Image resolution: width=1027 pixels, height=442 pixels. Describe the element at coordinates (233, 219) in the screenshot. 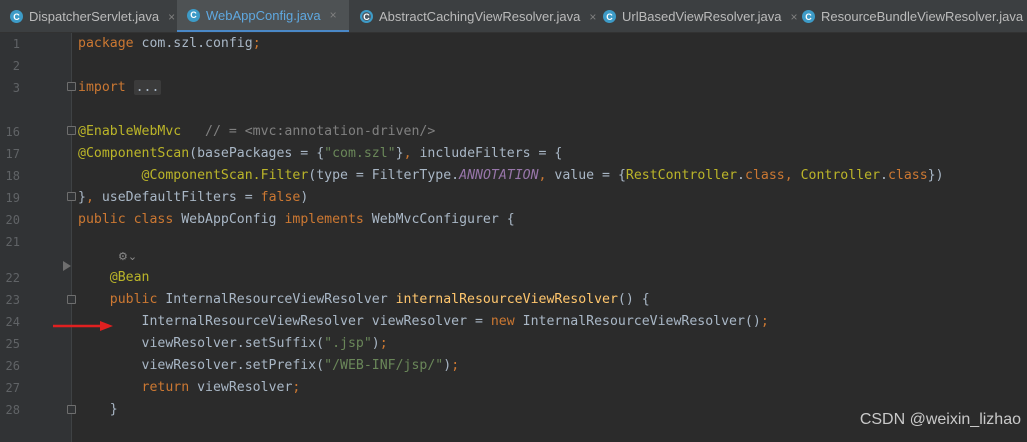

I see `code-token: WebAppConfig` at that location.